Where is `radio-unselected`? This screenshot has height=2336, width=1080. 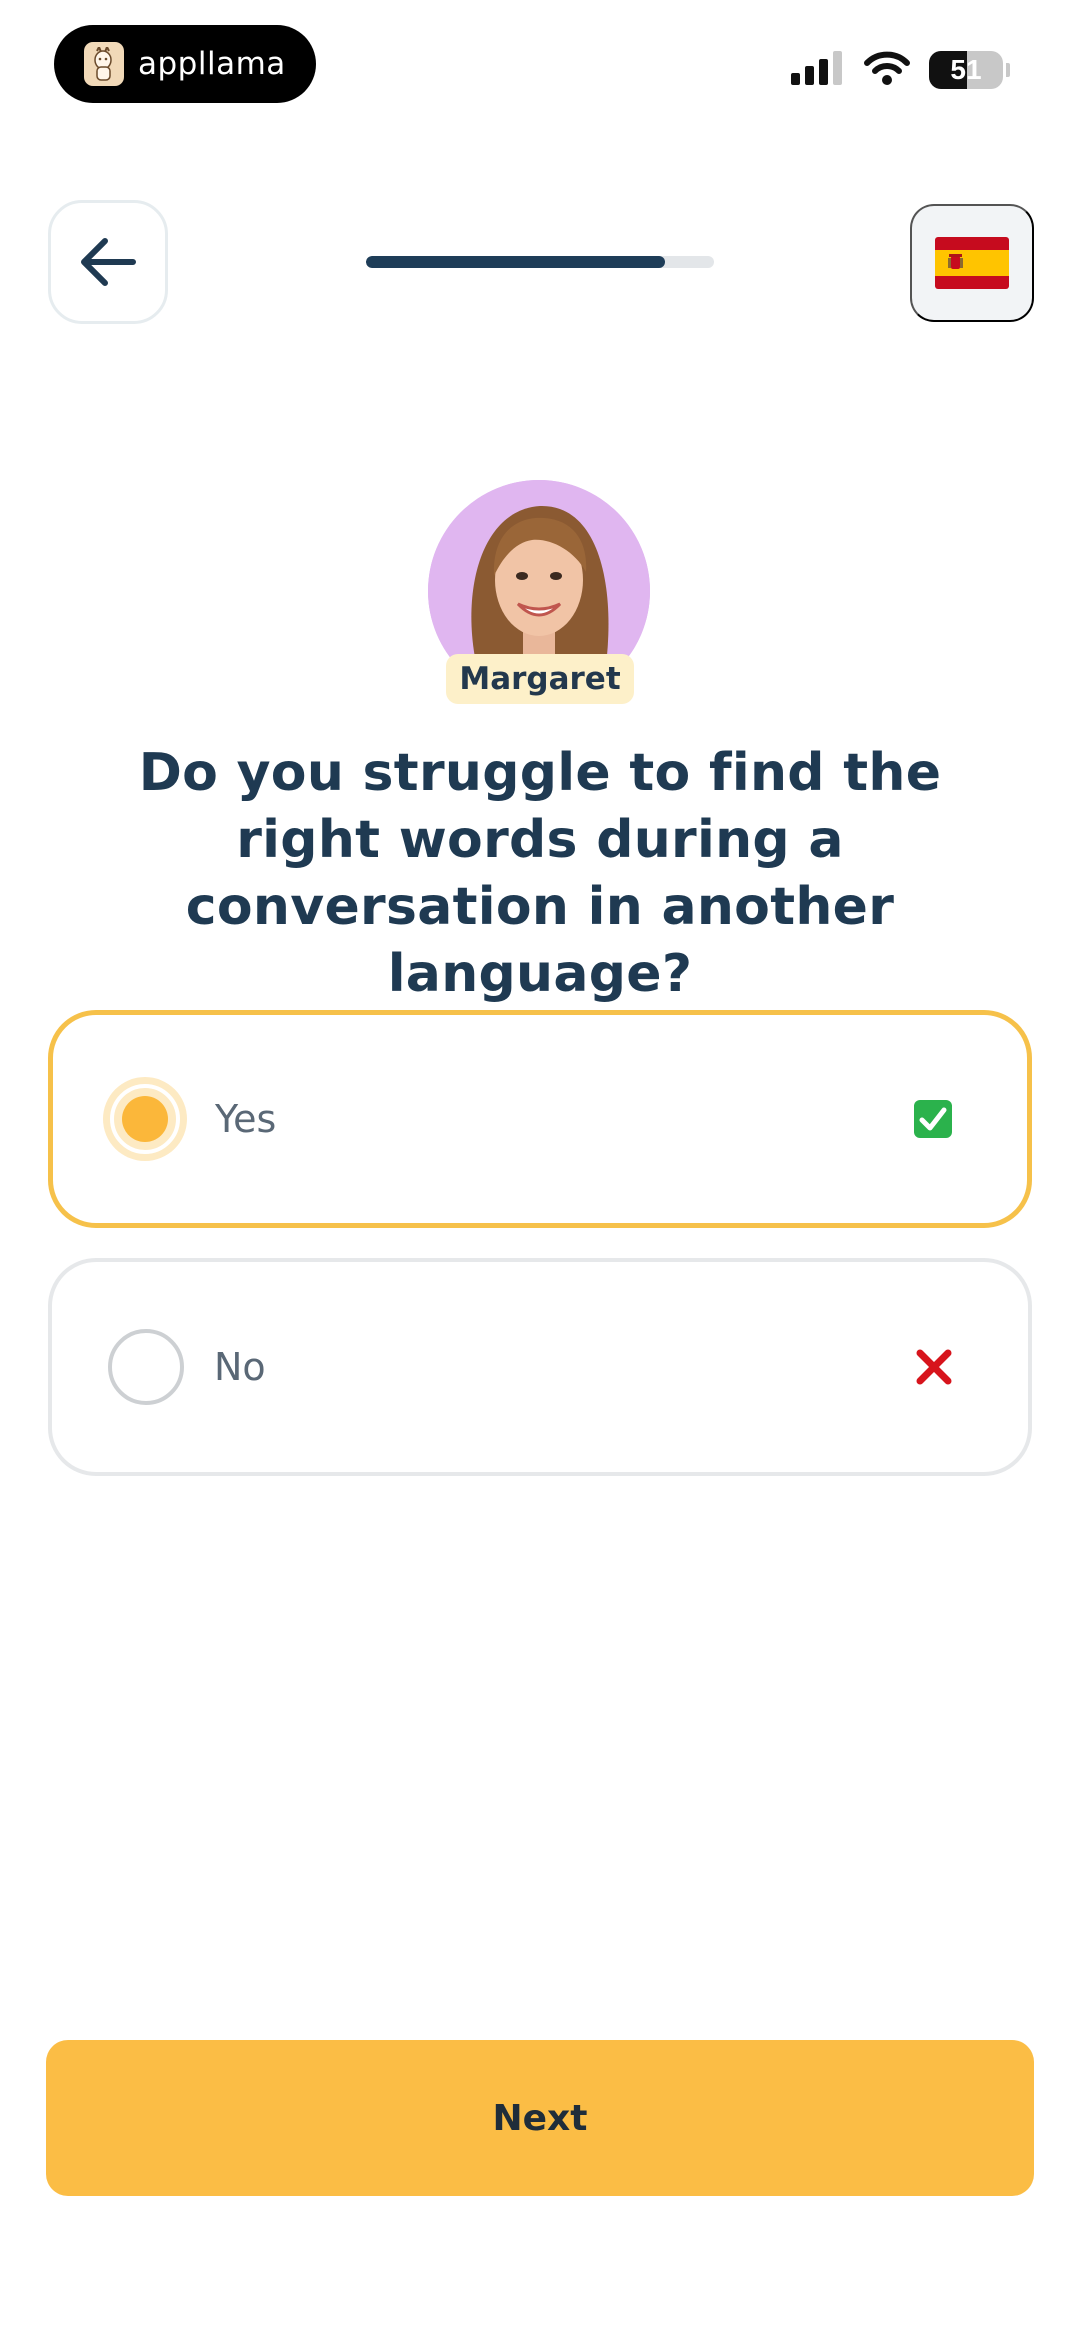 radio-unselected is located at coordinates (146, 1367).